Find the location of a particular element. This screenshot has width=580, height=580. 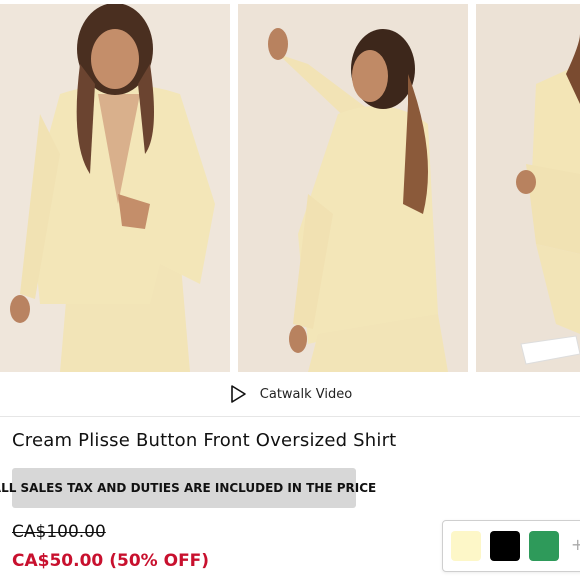

swatch-black is located at coordinates (505, 546).